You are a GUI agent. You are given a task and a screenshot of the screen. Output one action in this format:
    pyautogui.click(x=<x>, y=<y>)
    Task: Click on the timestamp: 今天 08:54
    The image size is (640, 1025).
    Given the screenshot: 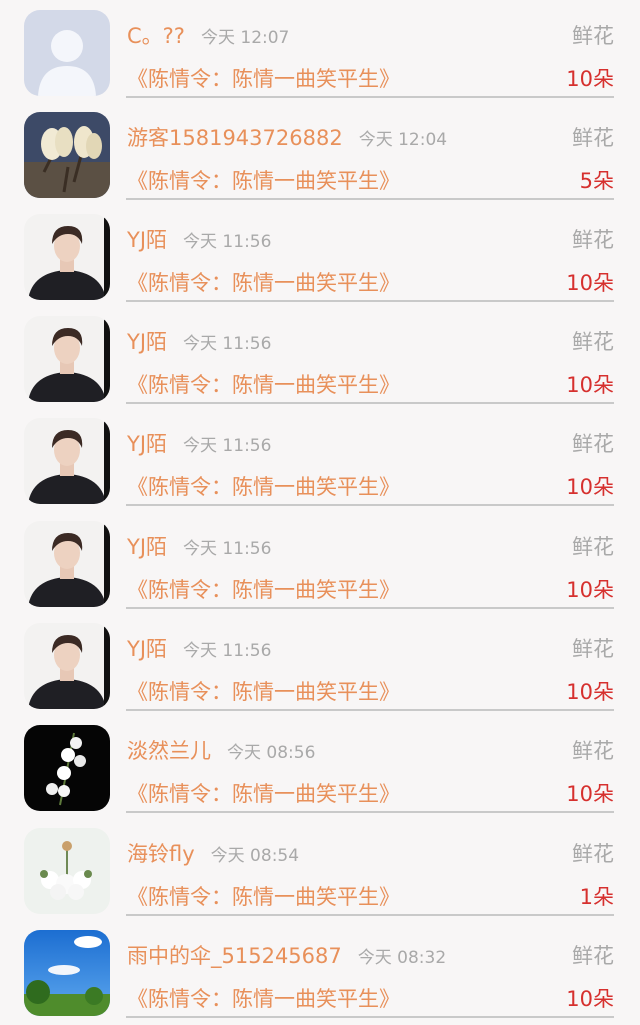 What is the action you would take?
    pyautogui.click(x=255, y=856)
    